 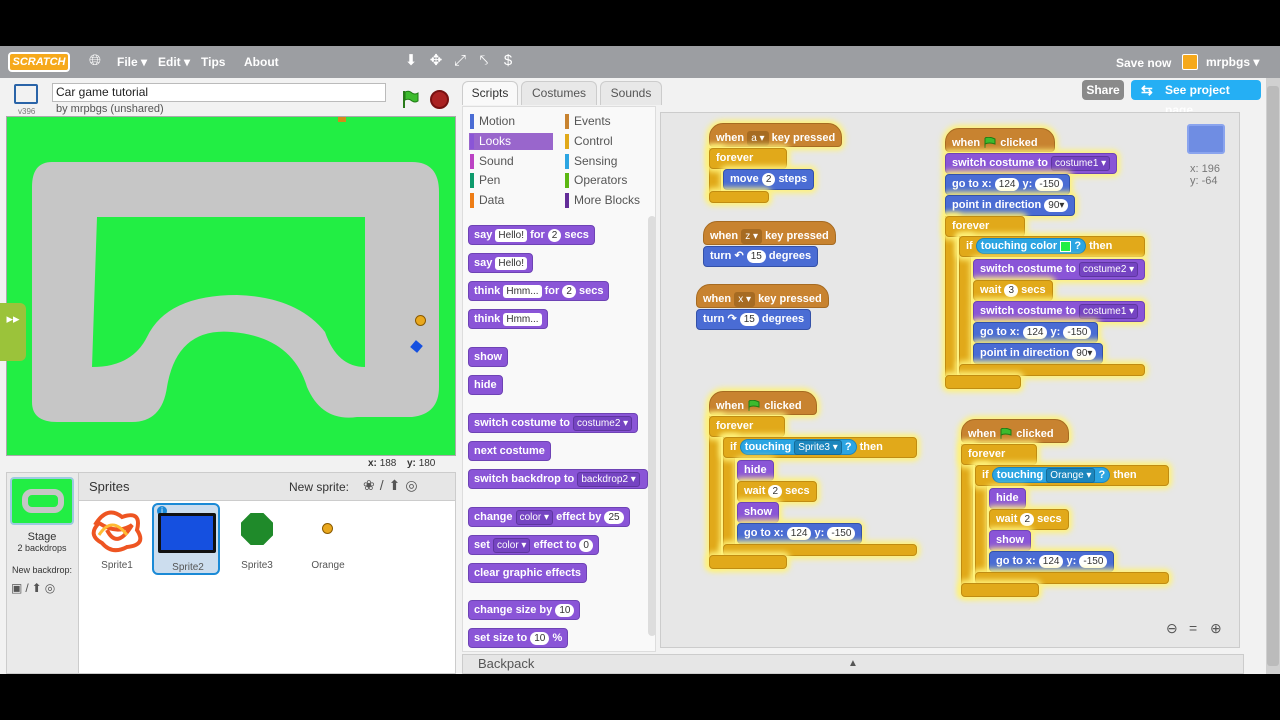 I want to click on menu-tips: Tips, so click(x=213, y=62).